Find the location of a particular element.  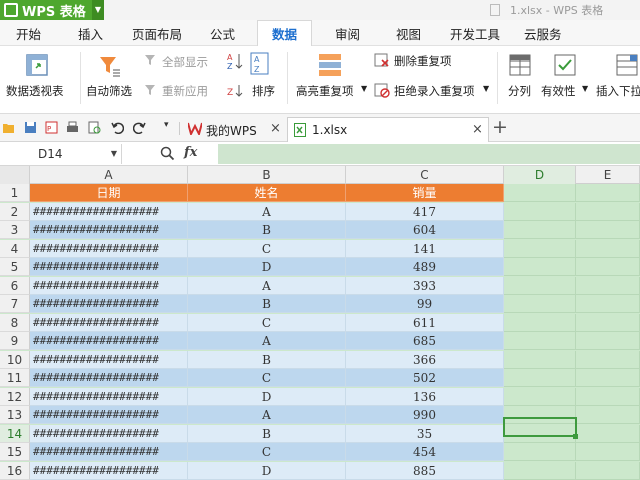

row-header: 12 is located at coordinates (15, 397).